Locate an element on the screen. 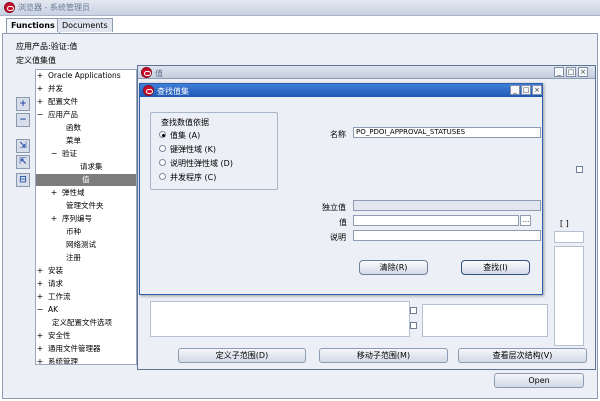 Image resolution: width=600 pixels, height=401 pixels. grid-column is located at coordinates (569, 296).